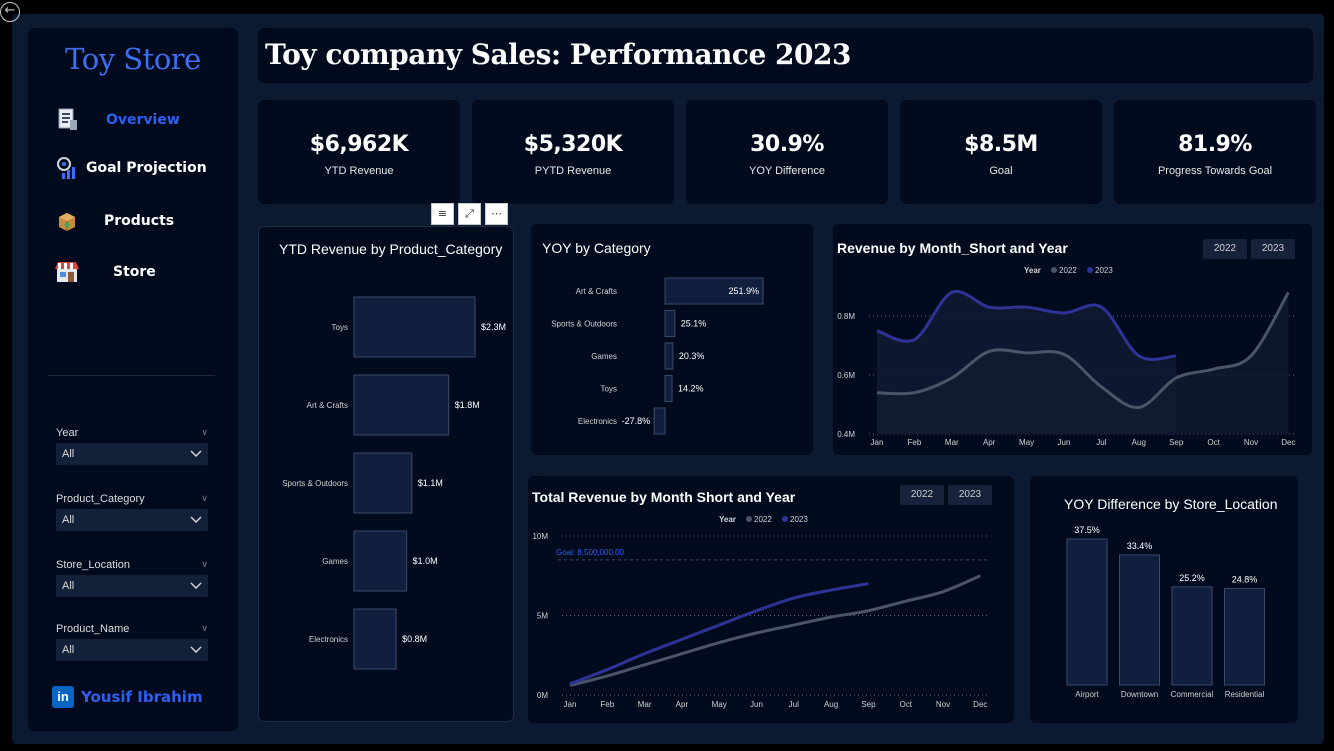 The width and height of the screenshot is (1334, 751). Describe the element at coordinates (636, 421) in the screenshot. I see `data-label: -27.8%` at that location.